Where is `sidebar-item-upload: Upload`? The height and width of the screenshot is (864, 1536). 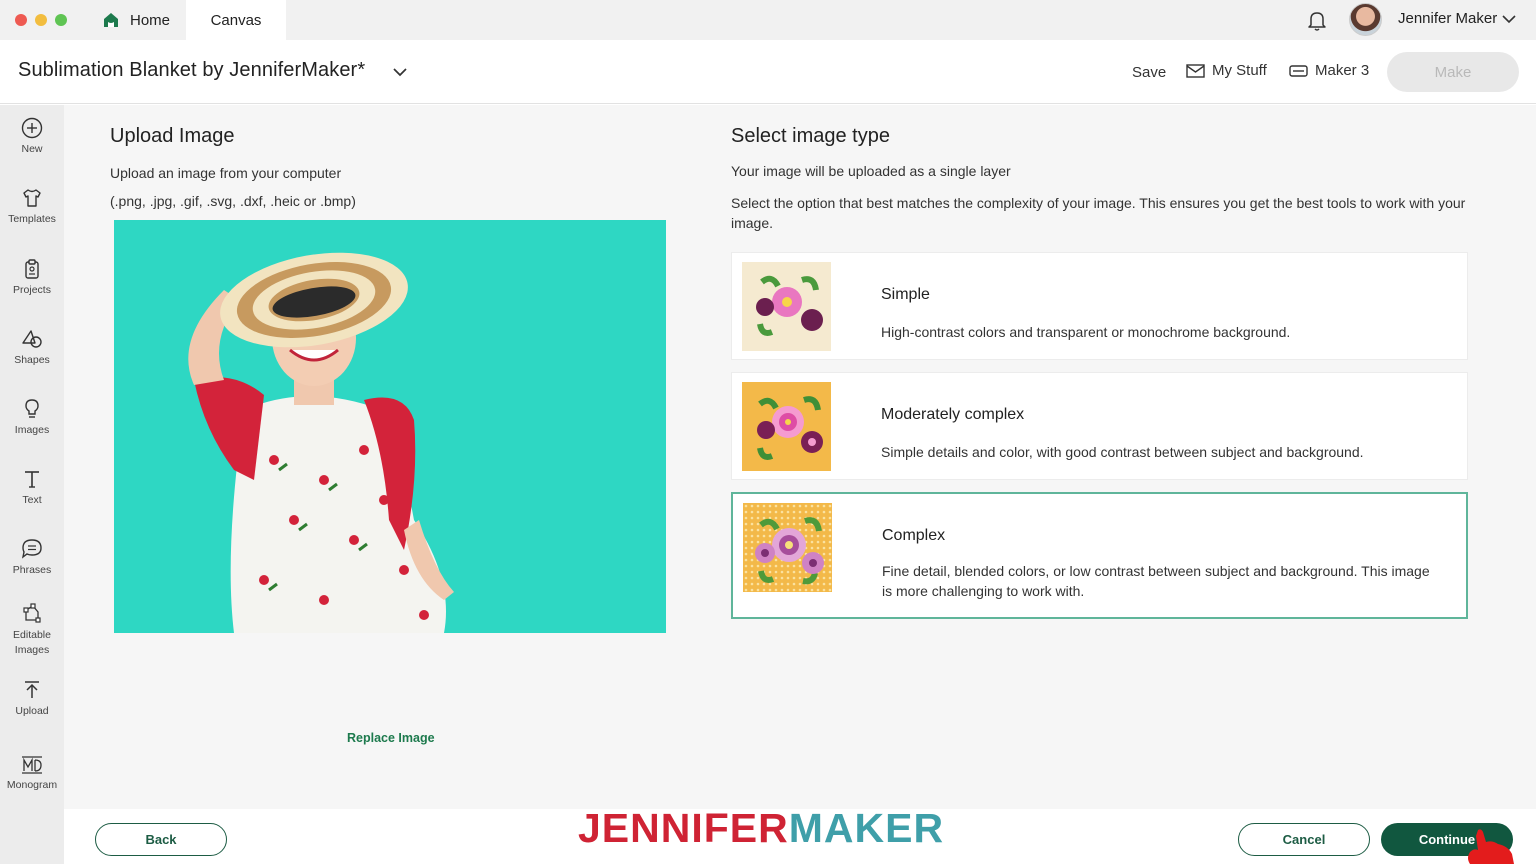 sidebar-item-upload: Upload is located at coordinates (32, 698).